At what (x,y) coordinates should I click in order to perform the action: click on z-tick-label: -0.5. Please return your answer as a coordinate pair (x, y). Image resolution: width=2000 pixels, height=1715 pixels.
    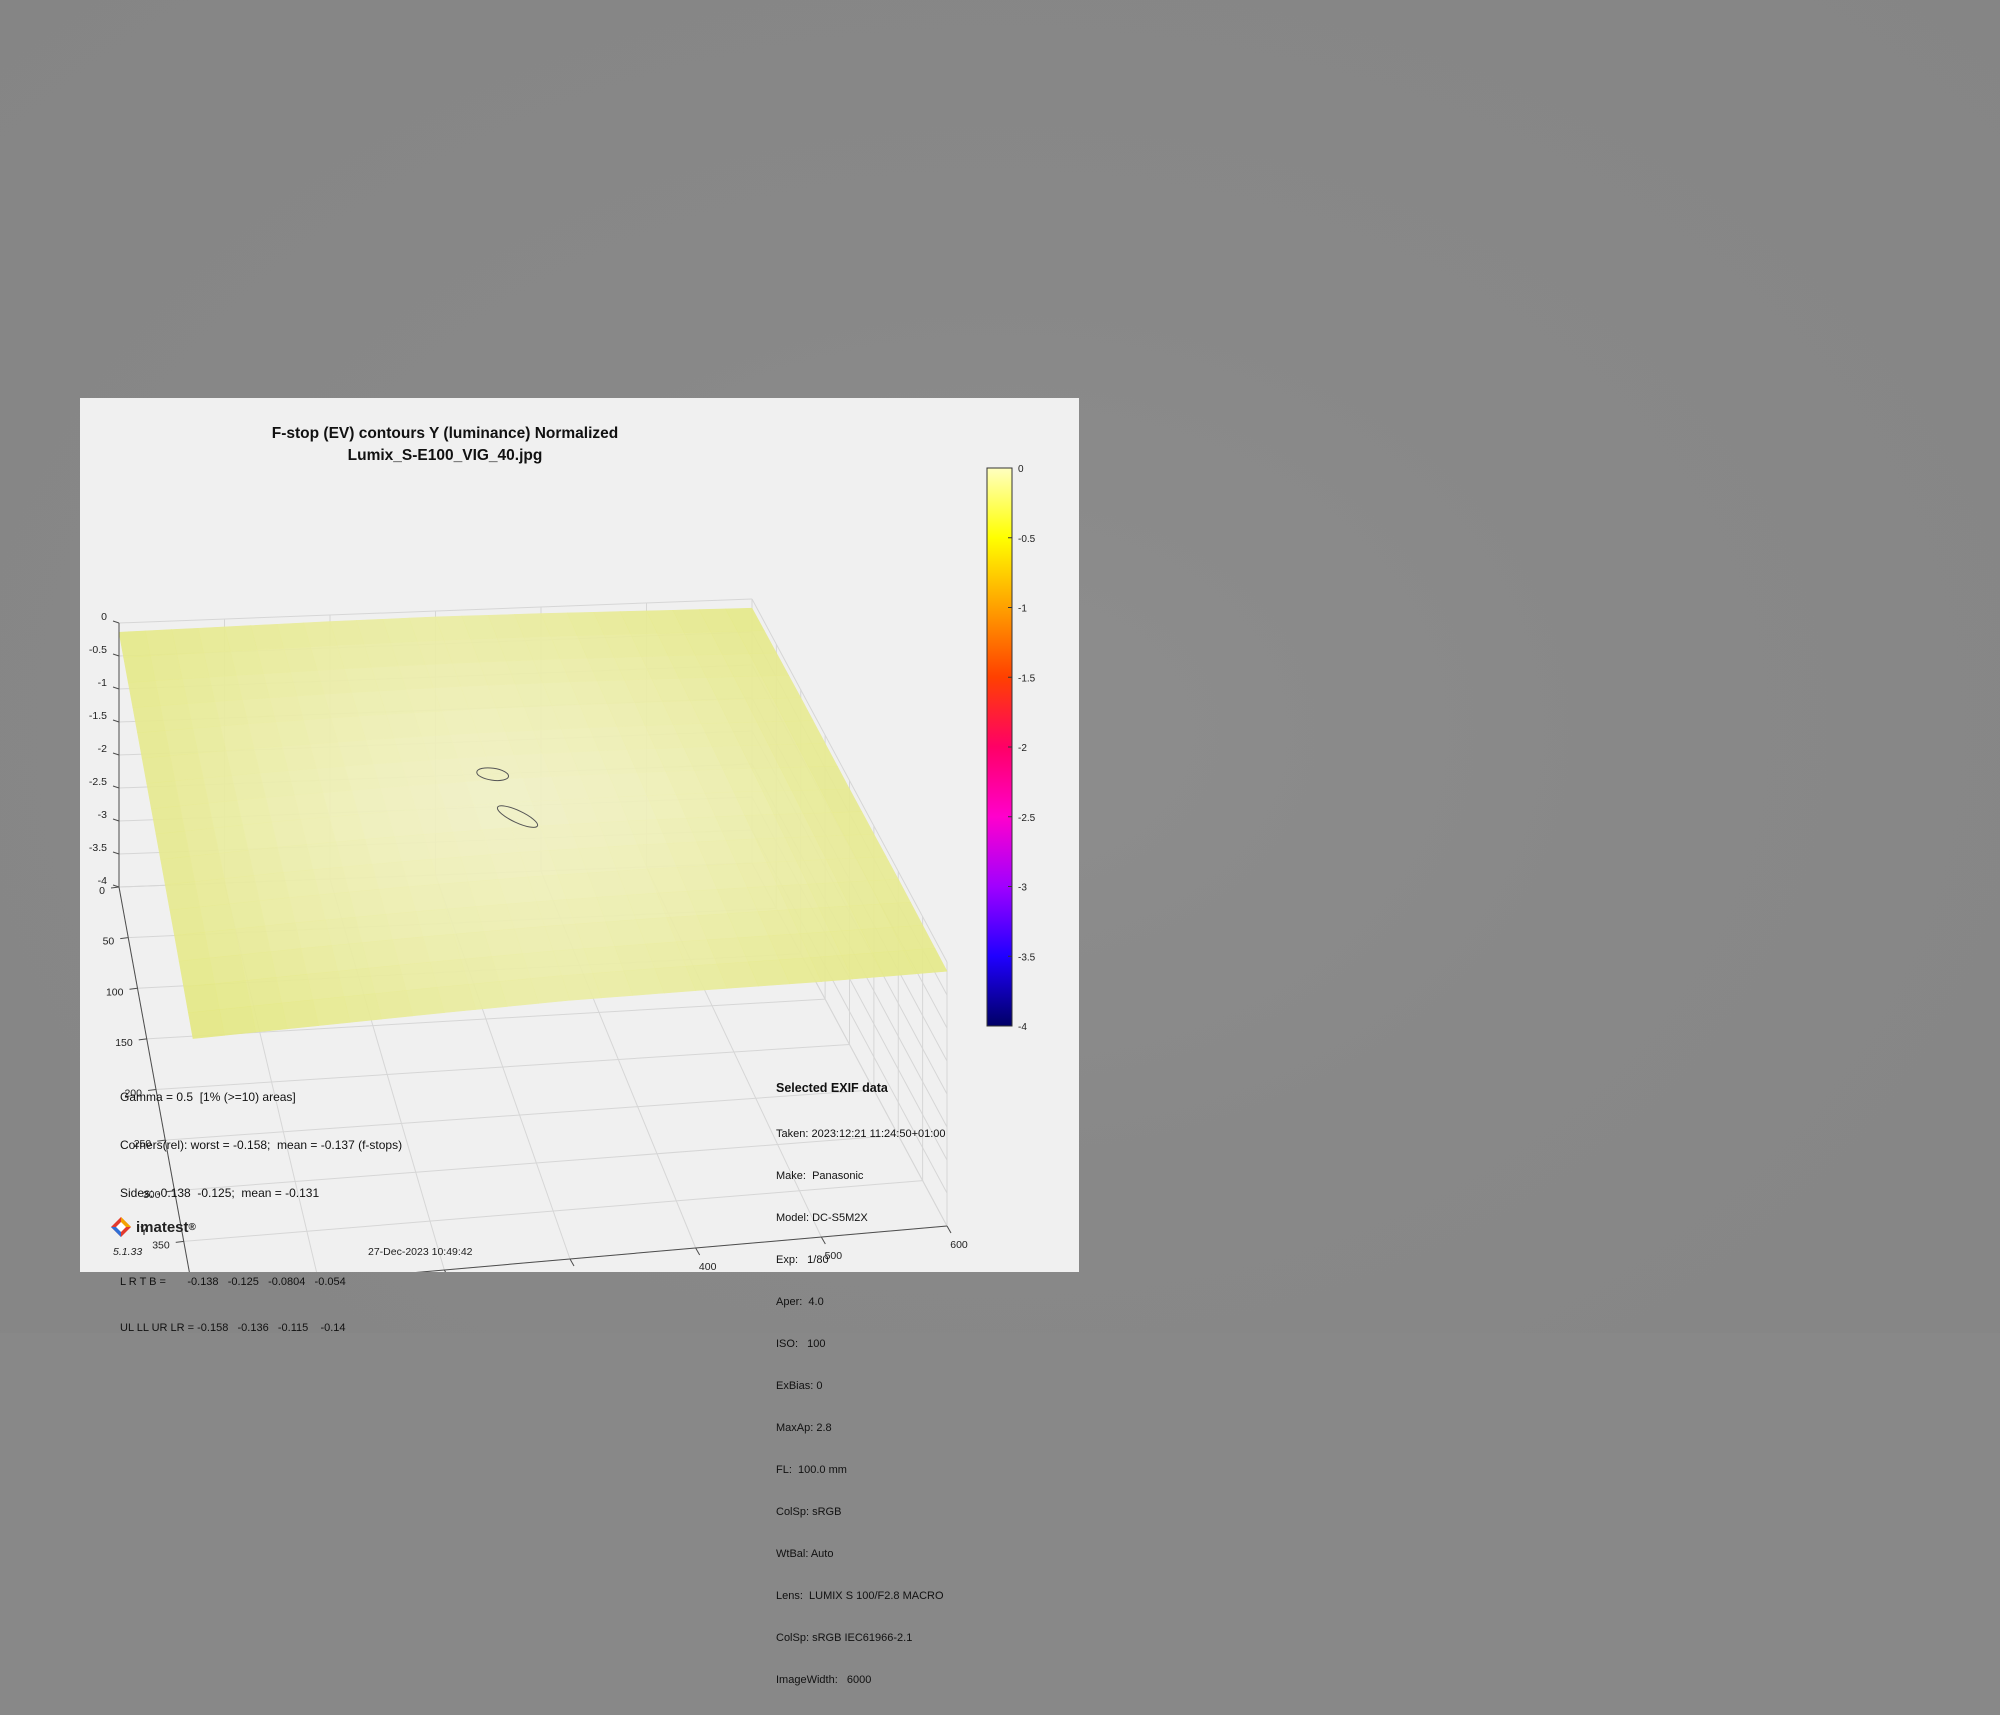
    Looking at the image, I should click on (98, 650).